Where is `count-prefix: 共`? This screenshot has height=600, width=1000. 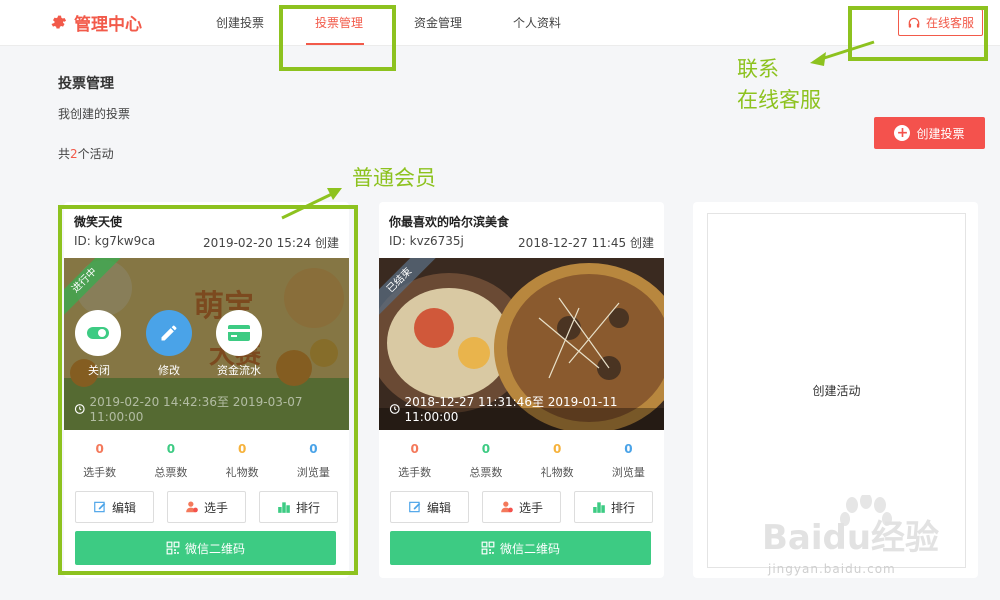 count-prefix: 共 is located at coordinates (64, 154).